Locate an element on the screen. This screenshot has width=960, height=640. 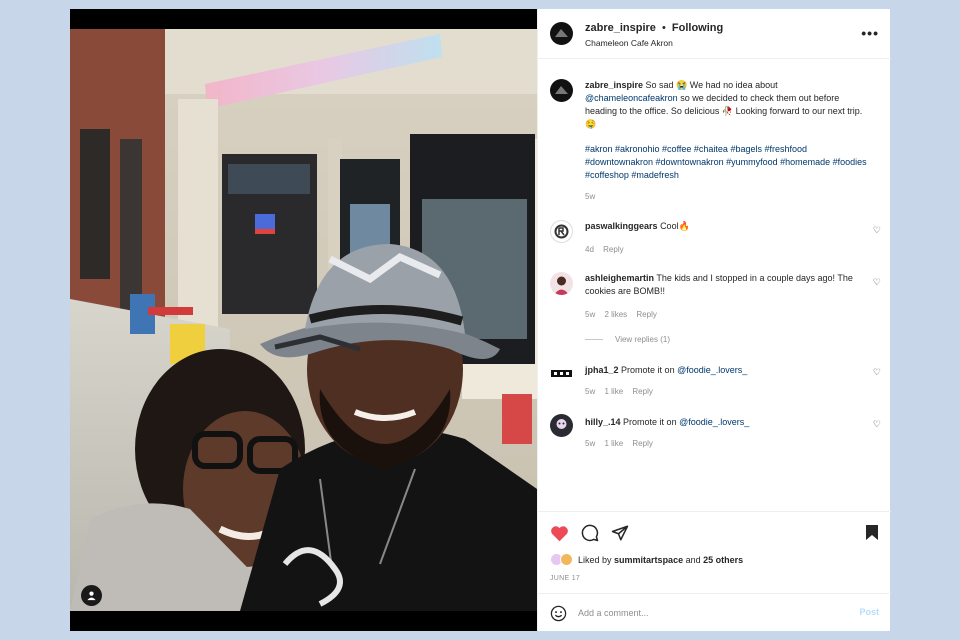
liked-by-and: and is located at coordinates (693, 559).